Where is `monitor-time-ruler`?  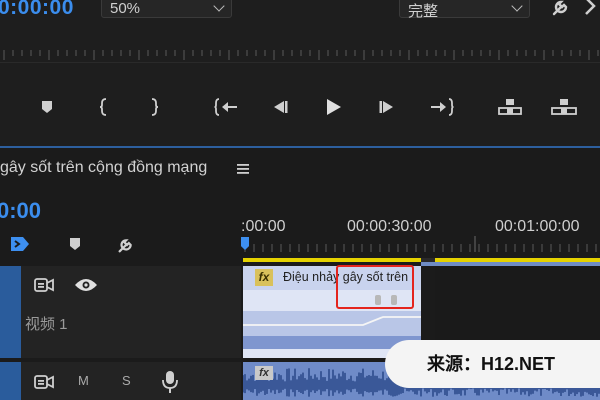
monitor-time-ruler is located at coordinates (300, 51).